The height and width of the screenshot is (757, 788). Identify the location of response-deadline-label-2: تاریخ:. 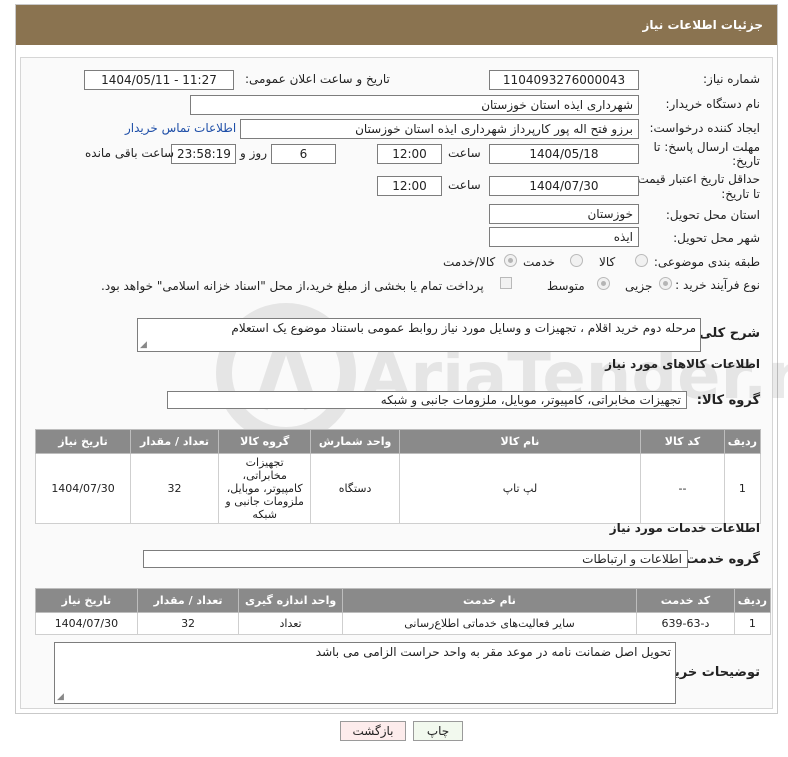
(746, 161).